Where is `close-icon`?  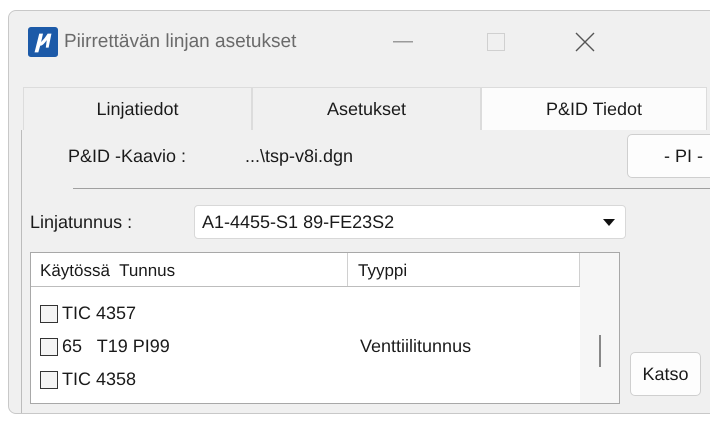 close-icon is located at coordinates (585, 42).